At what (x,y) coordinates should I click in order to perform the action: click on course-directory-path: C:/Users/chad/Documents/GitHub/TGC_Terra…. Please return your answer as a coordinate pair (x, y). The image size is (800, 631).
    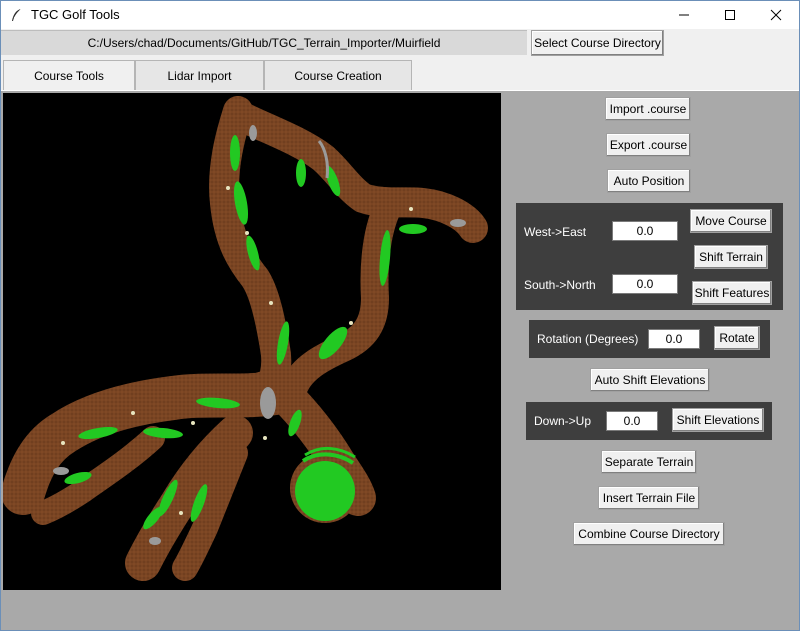
    Looking at the image, I should click on (264, 42).